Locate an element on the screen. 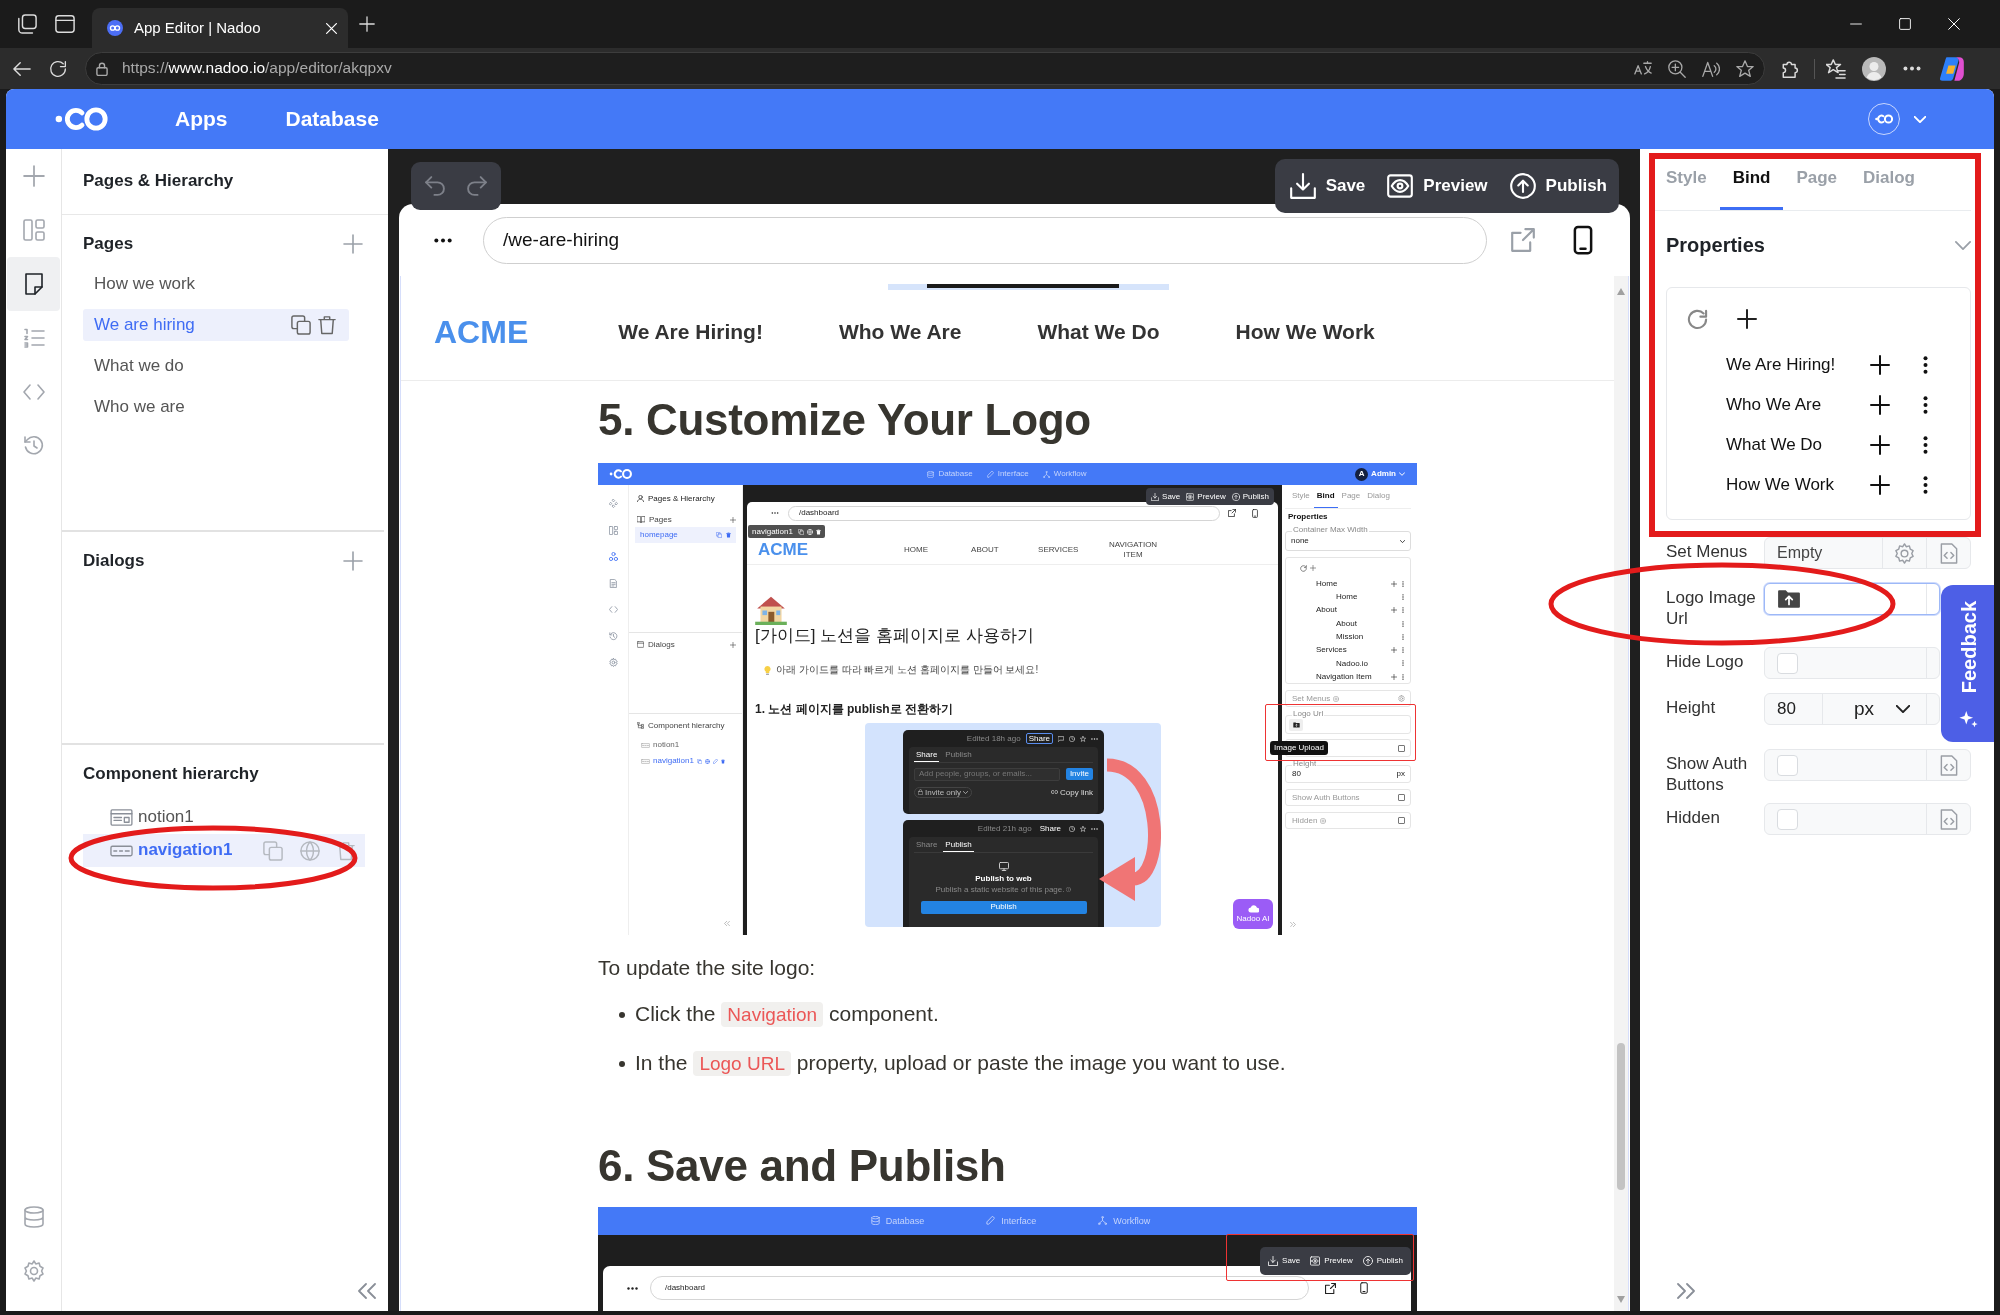 The height and width of the screenshot is (1315, 2000). number-input: 80 is located at coordinates (1296, 774).